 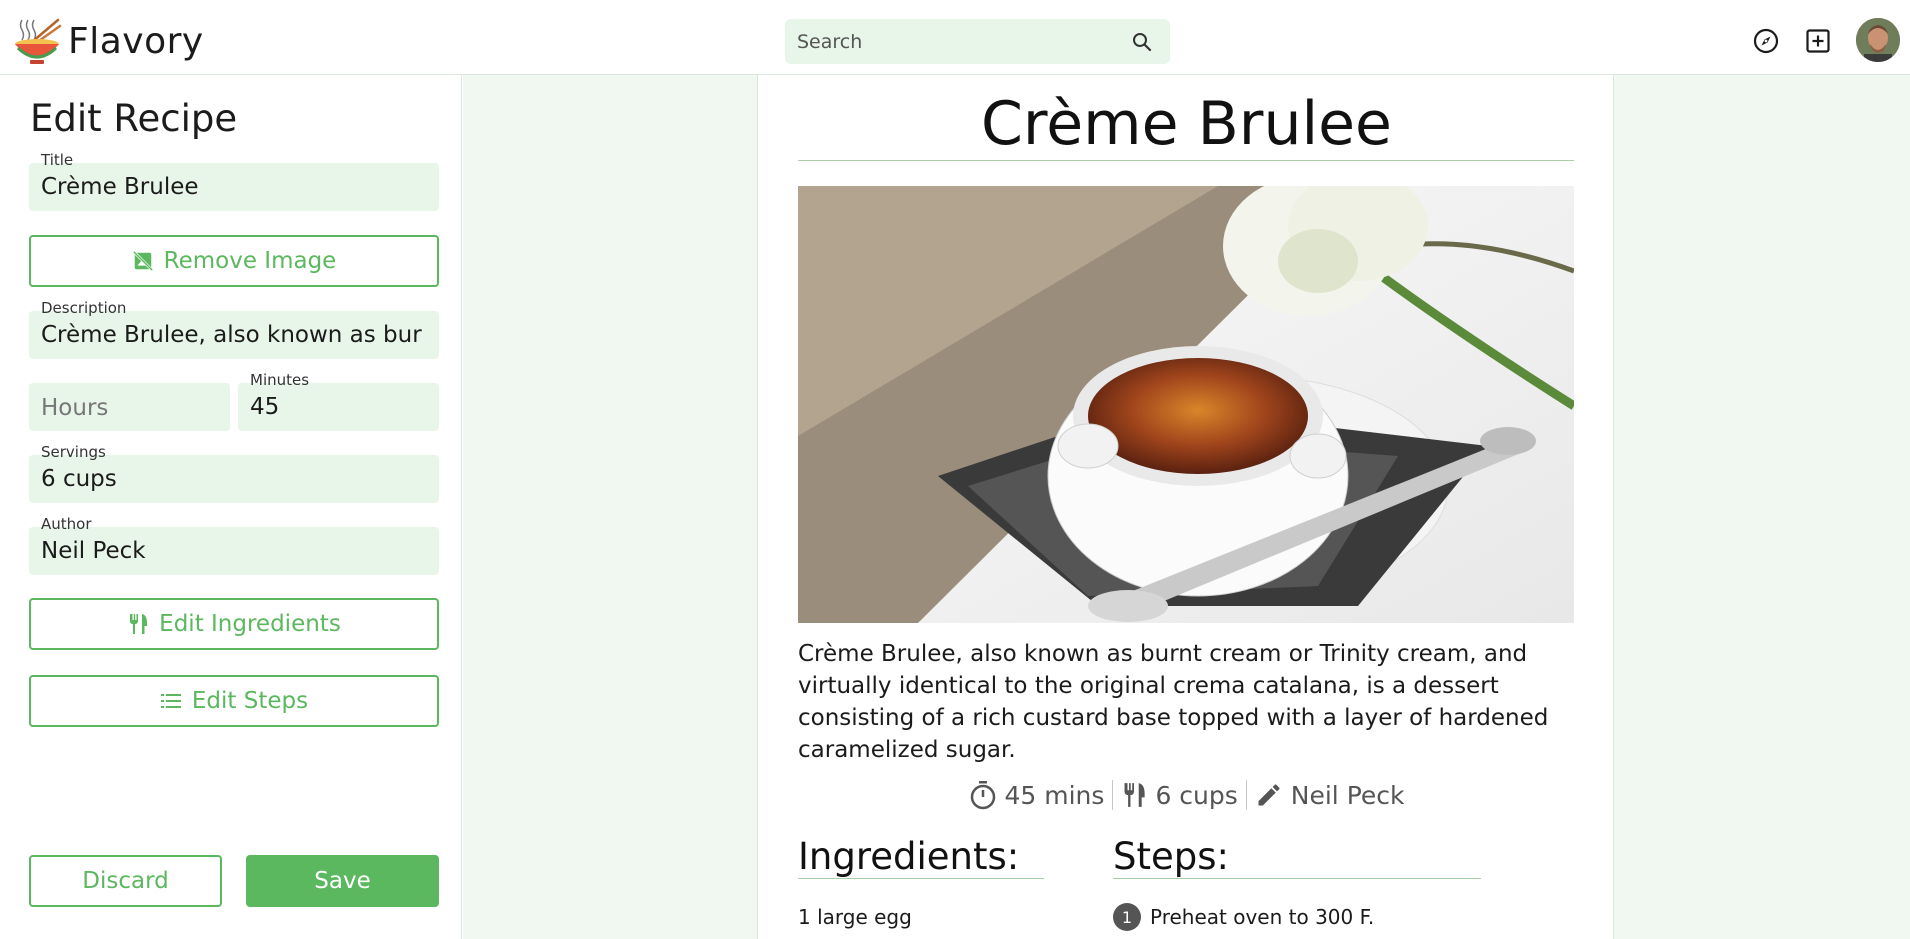 What do you see at coordinates (136, 41) in the screenshot?
I see `brand-name: Flavory` at bounding box center [136, 41].